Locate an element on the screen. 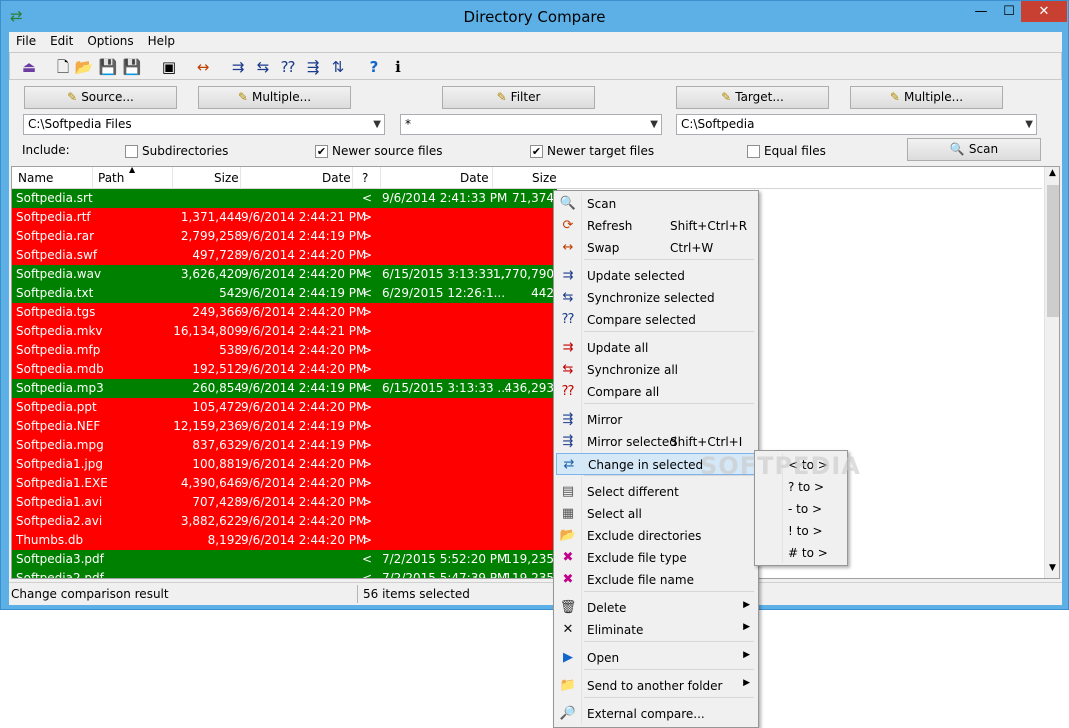 The width and height of the screenshot is (1069, 728). source-combo: C:\Softpedia Files ▼ is located at coordinates (204, 124).